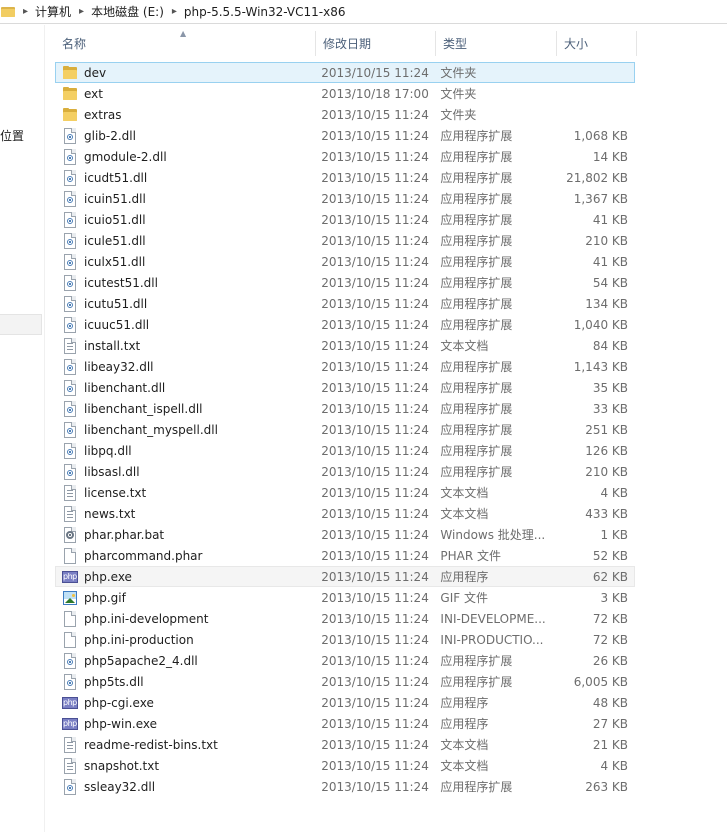 The image size is (727, 832). I want to click on breadcrumb-drive: 本地磁盘 (E:), so click(127, 11).